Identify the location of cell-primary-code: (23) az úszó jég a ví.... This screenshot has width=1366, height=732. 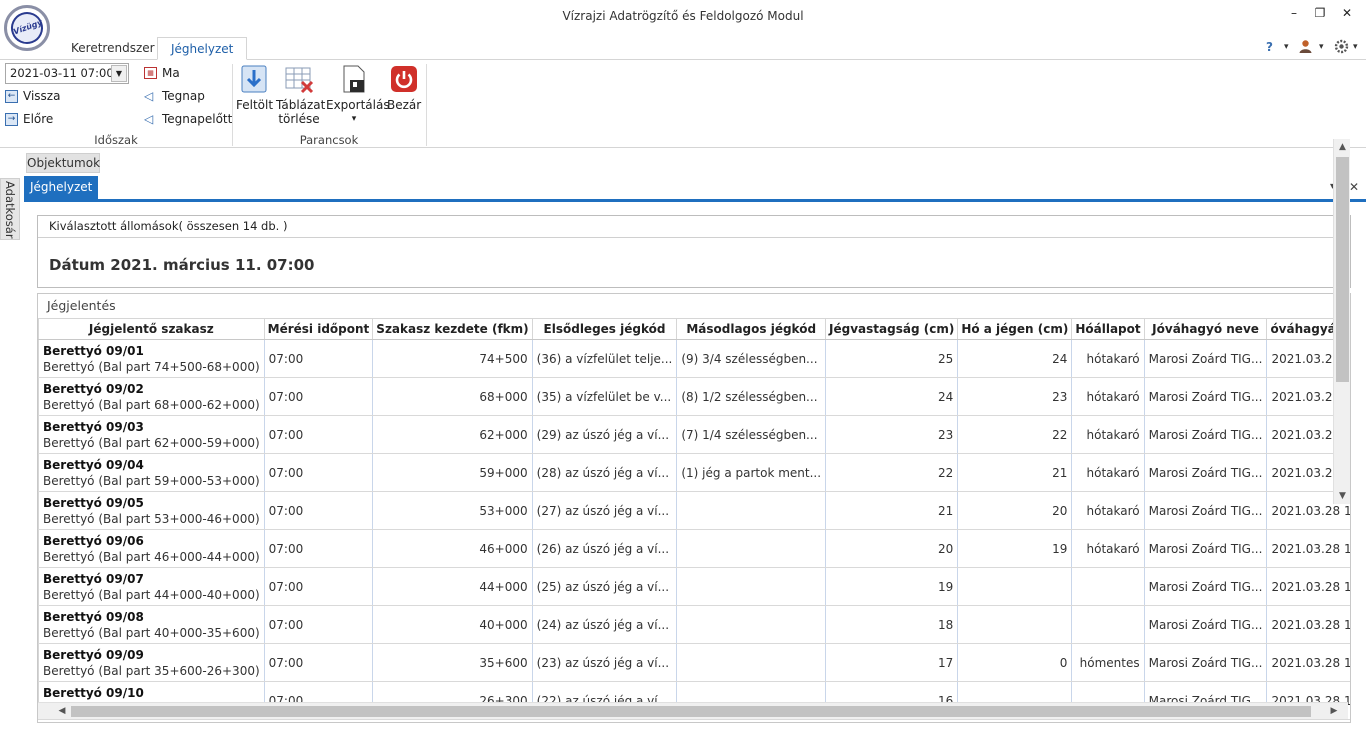
(605, 662).